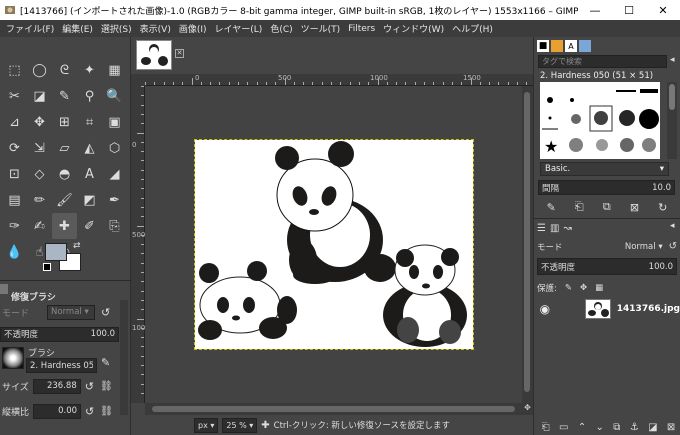  Describe the element at coordinates (567, 228) in the screenshot. I see `paths-tab-icon: ↝` at that location.